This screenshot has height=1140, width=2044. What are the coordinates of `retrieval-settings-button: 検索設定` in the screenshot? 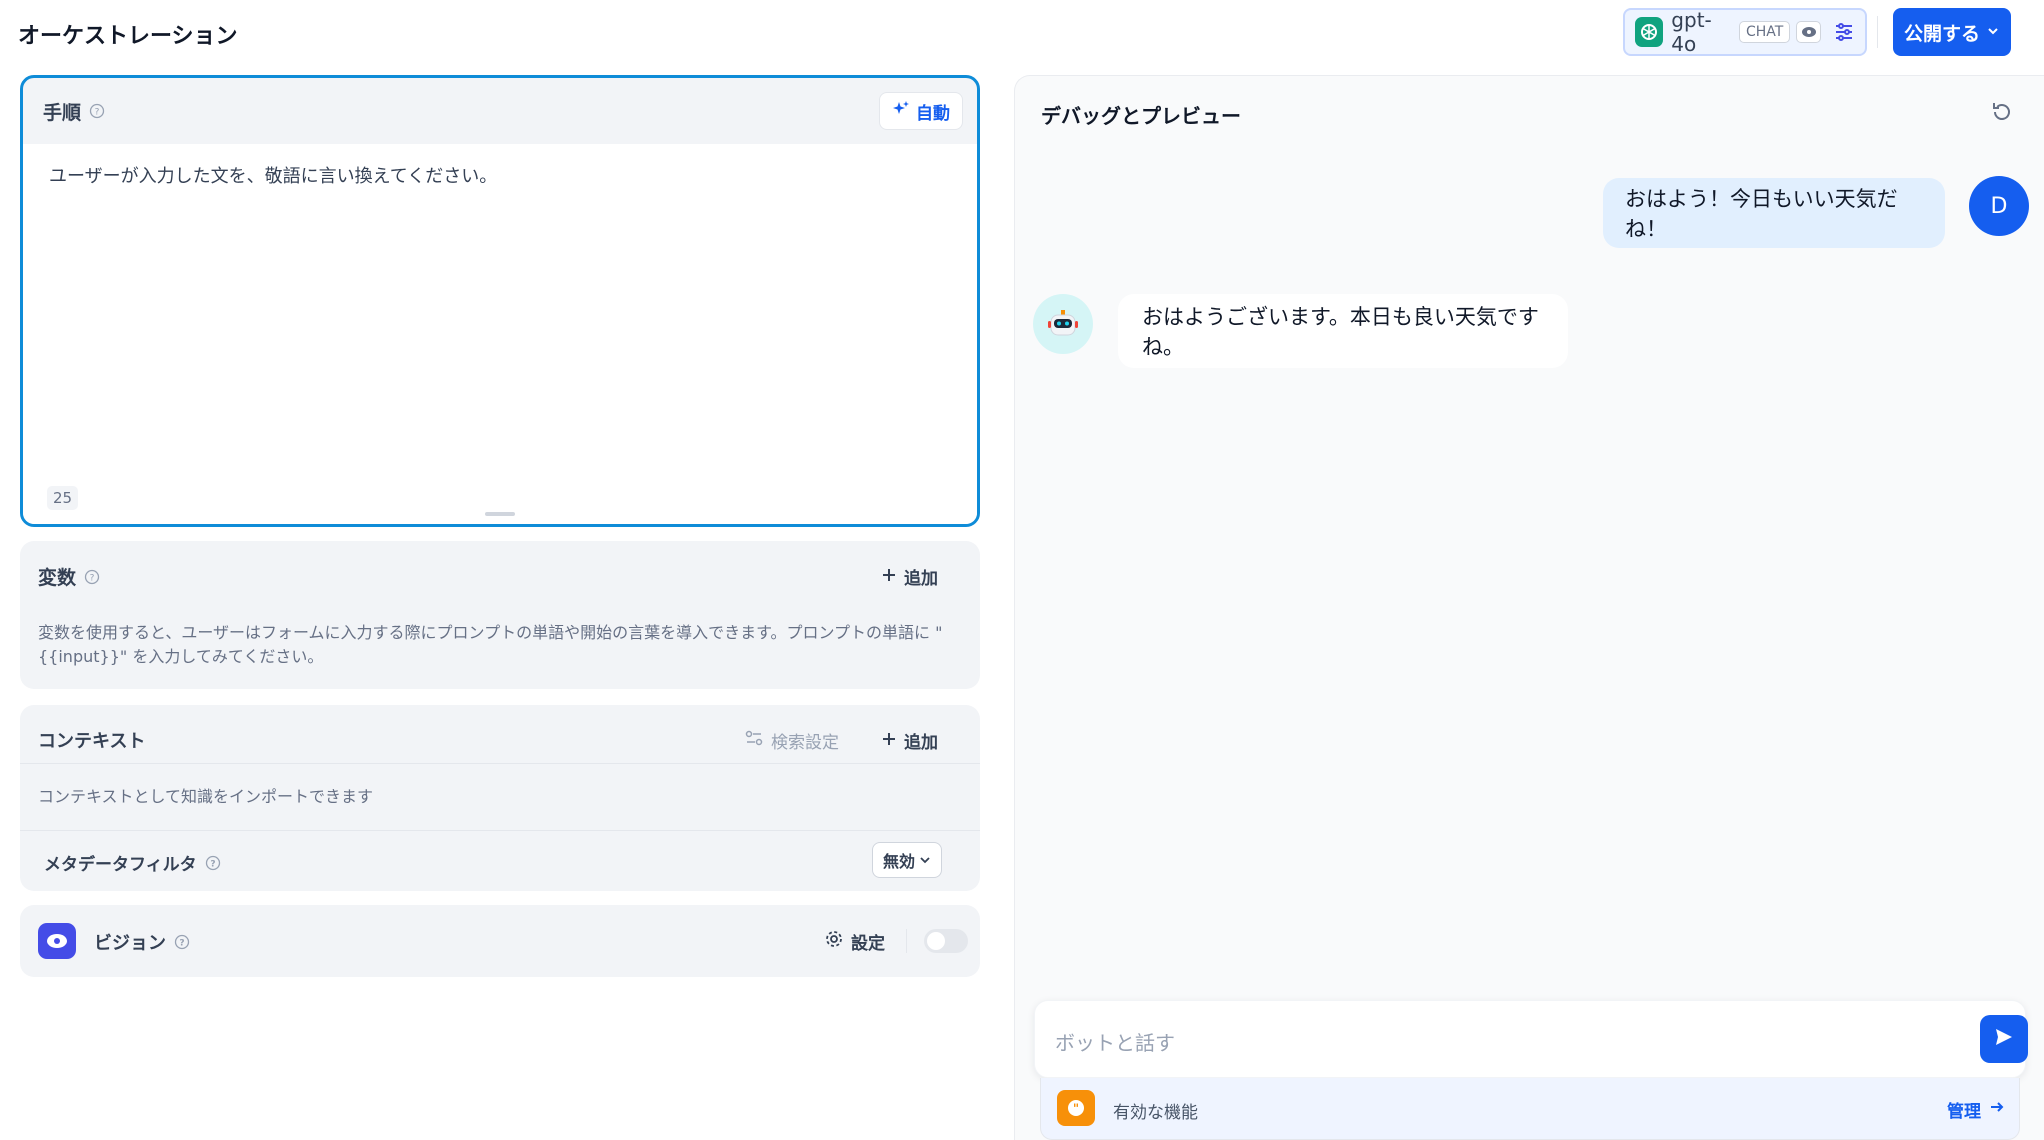 It's located at (792, 740).